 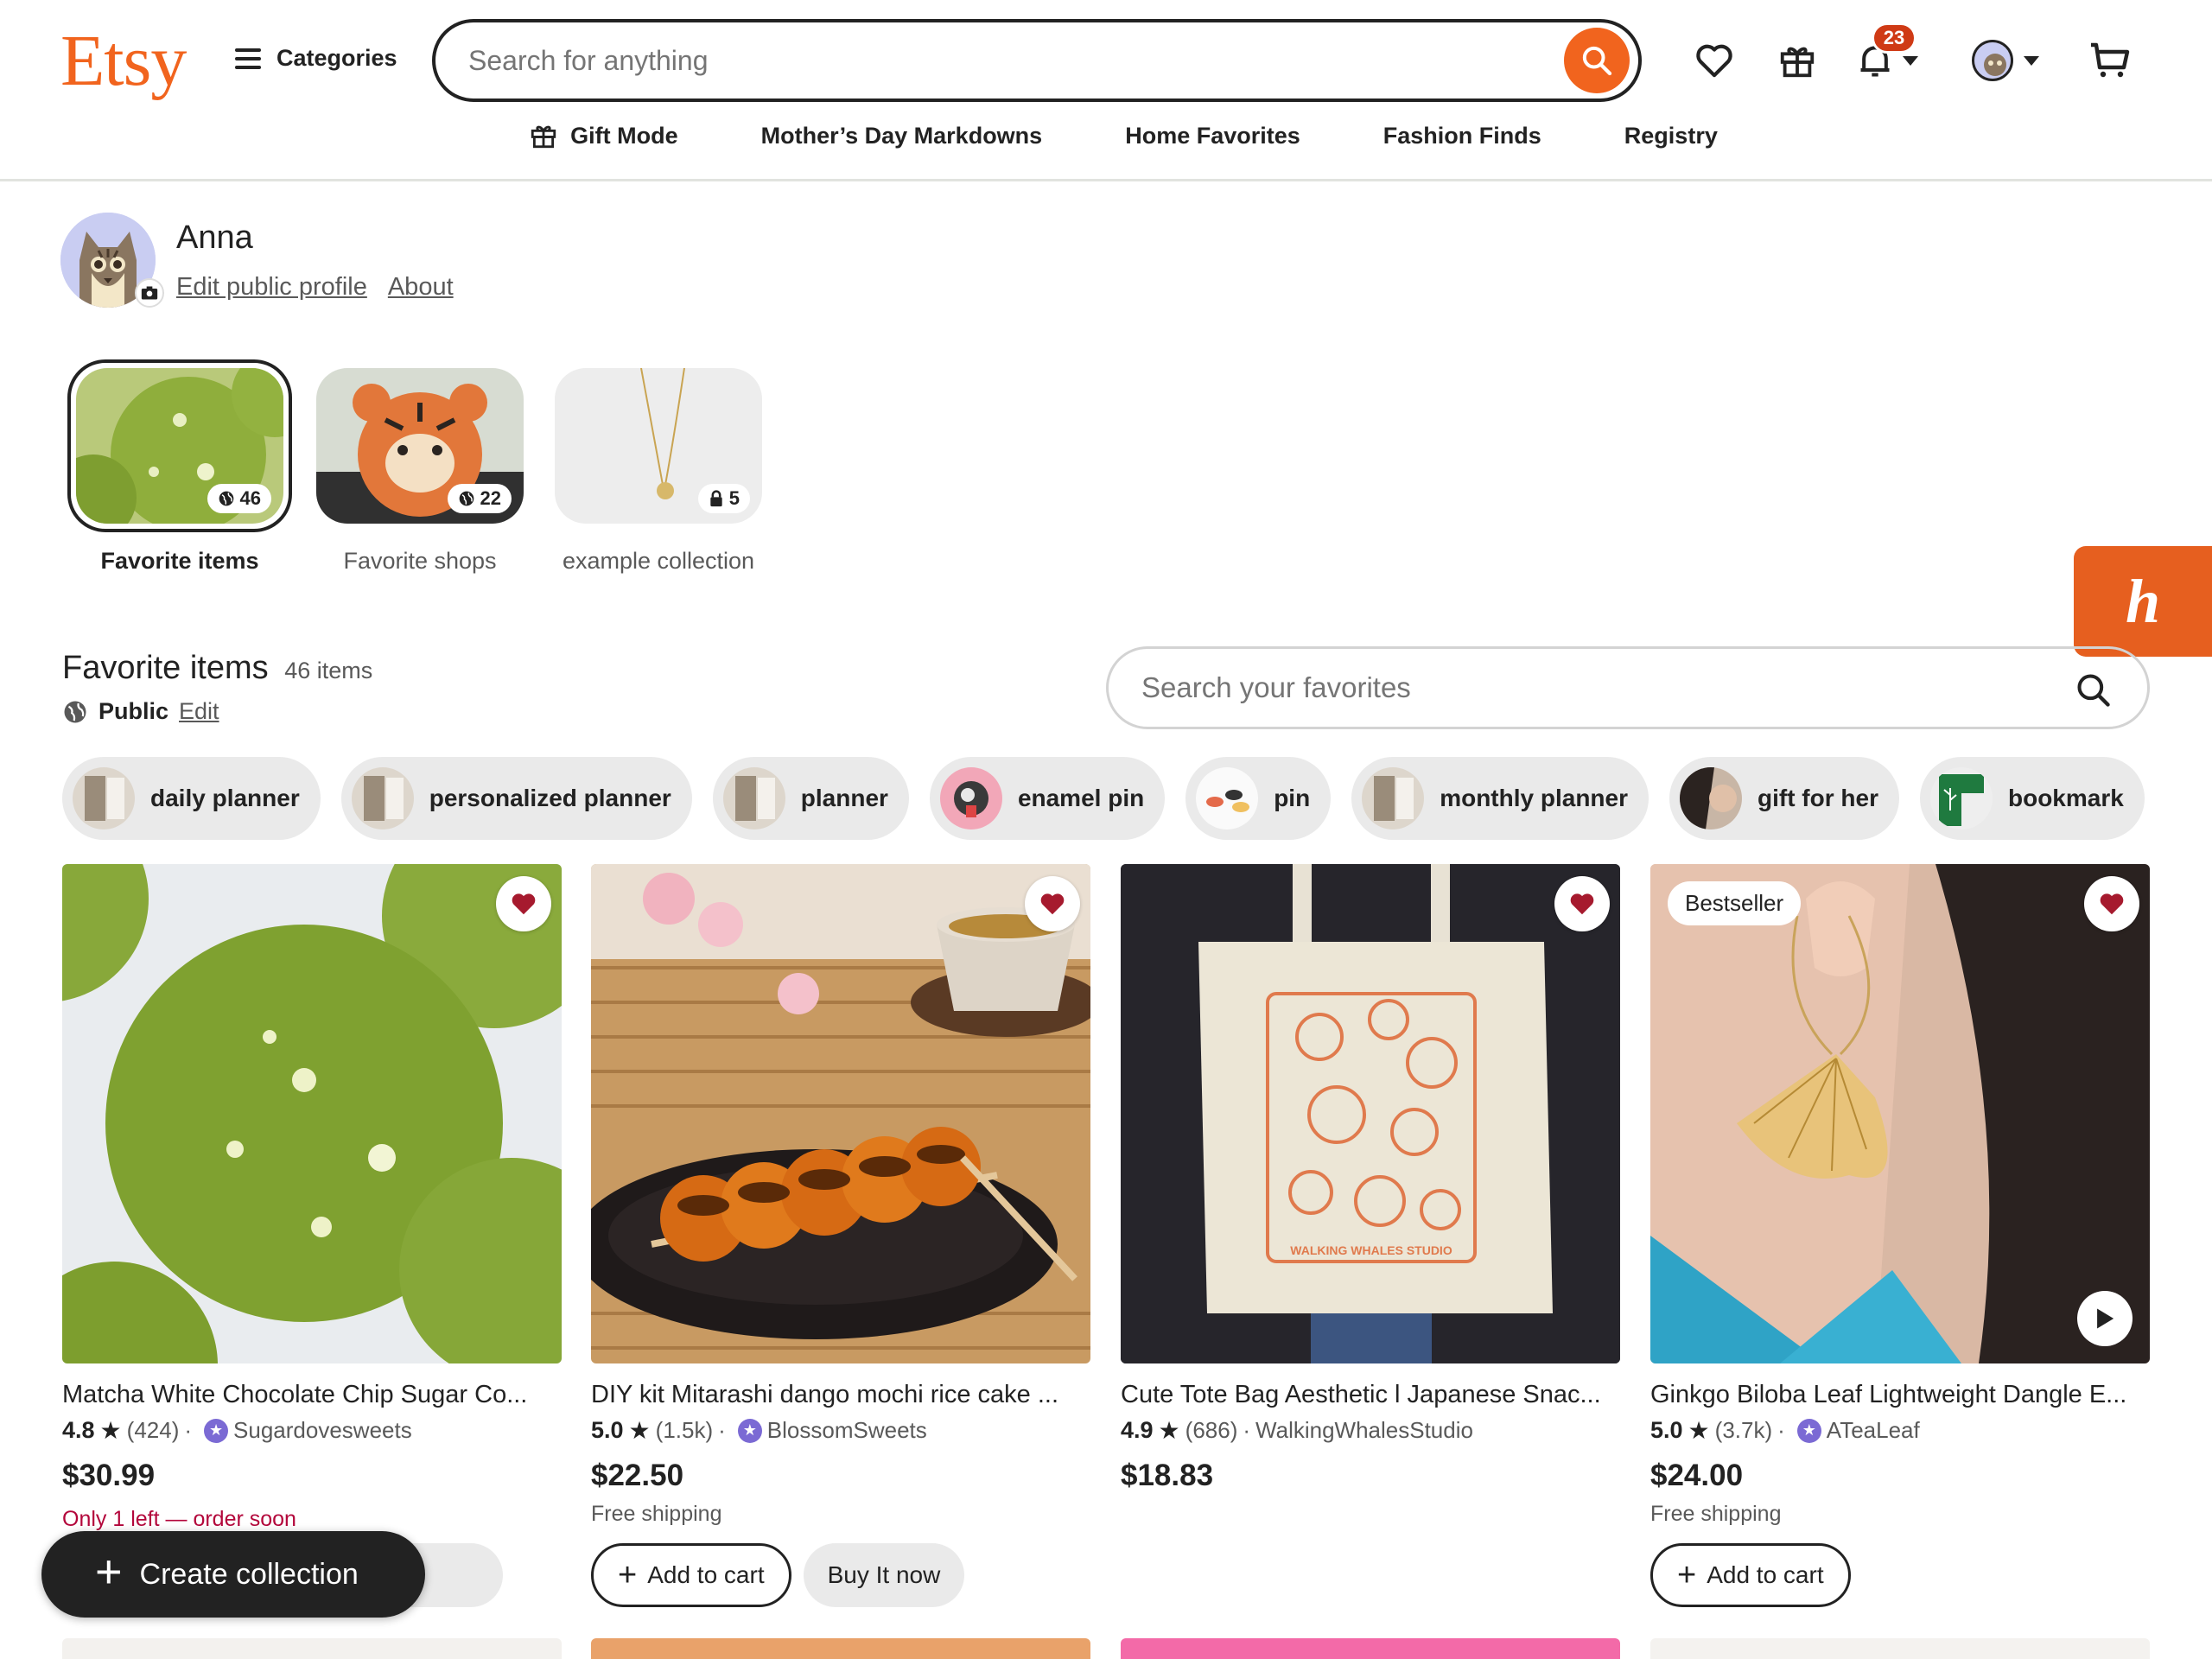 What do you see at coordinates (2110, 61) in the screenshot?
I see `cart-button` at bounding box center [2110, 61].